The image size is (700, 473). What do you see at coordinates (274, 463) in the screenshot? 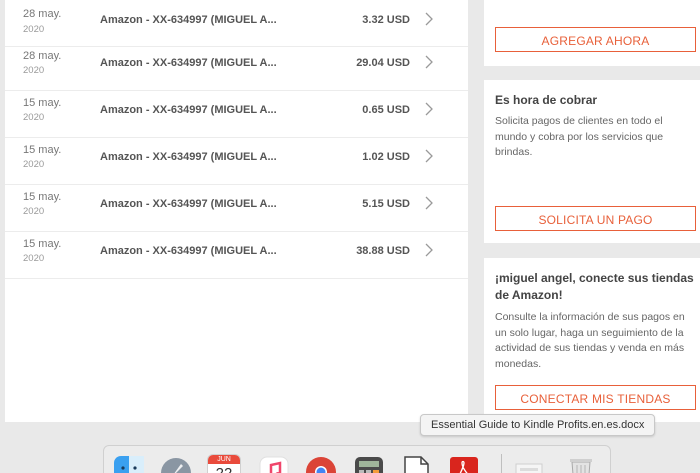
I see `music-icon` at bounding box center [274, 463].